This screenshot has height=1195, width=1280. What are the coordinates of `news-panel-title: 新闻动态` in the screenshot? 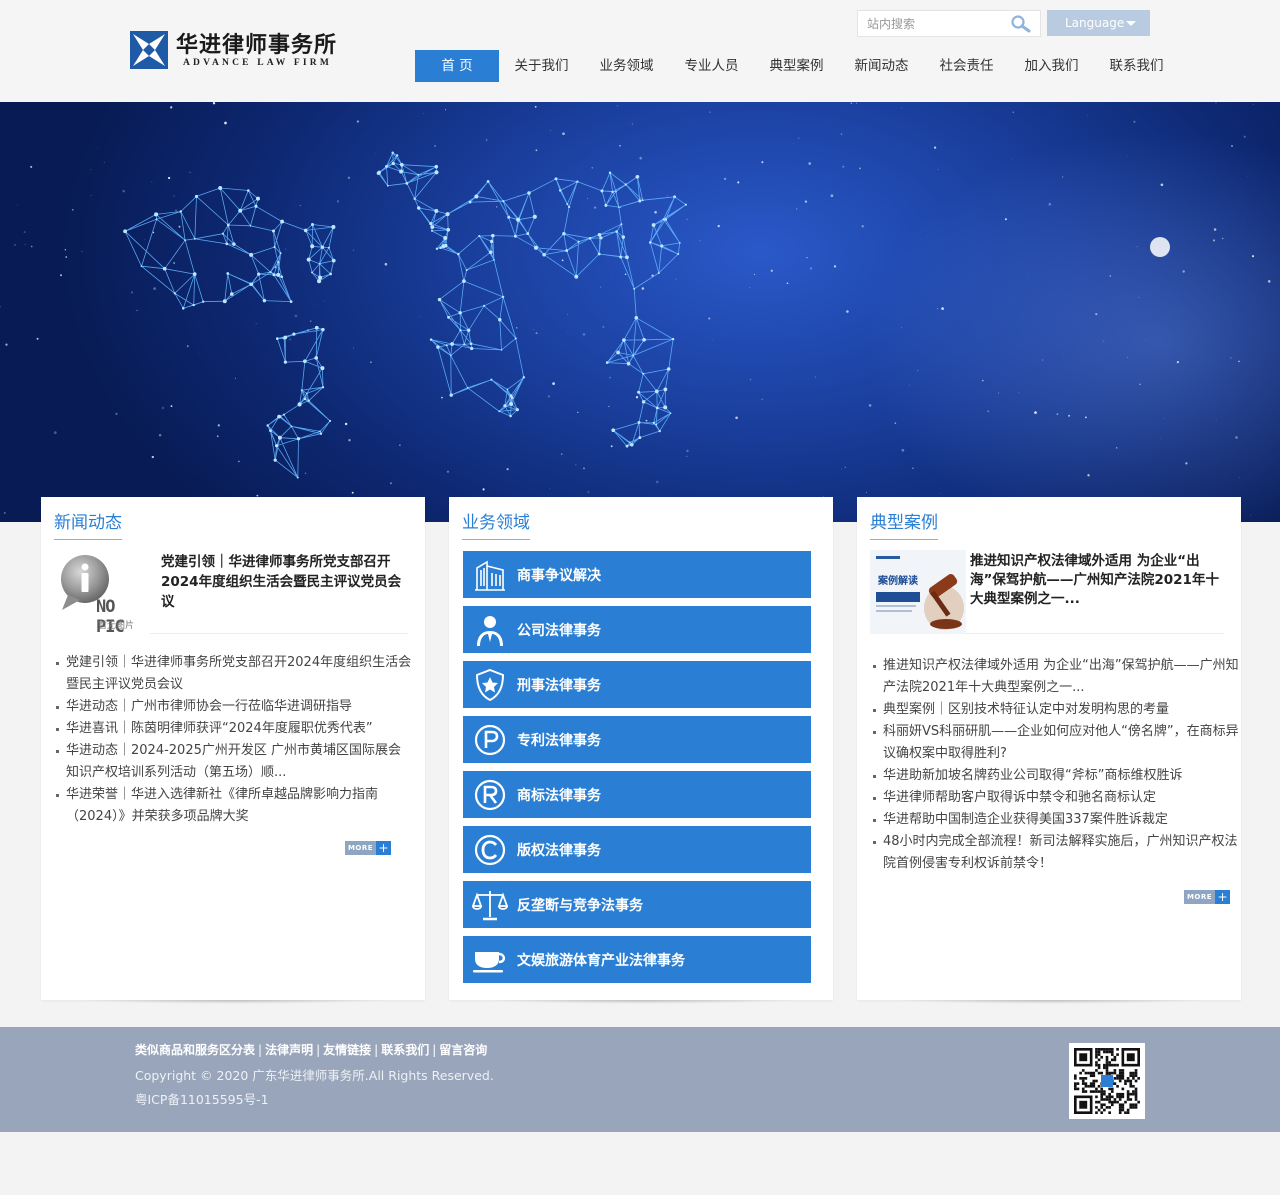 It's located at (88, 525).